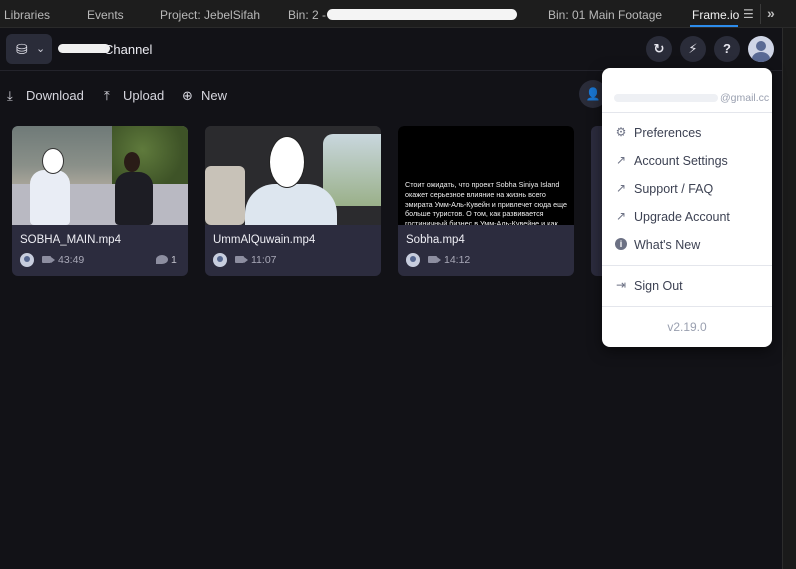  I want to click on redaction-blur, so click(666, 98).